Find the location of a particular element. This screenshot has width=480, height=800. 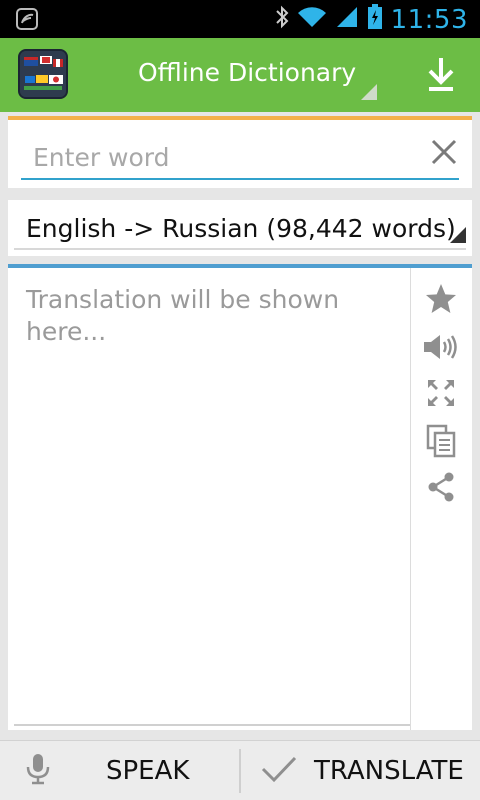

download-button is located at coordinates (441, 75).